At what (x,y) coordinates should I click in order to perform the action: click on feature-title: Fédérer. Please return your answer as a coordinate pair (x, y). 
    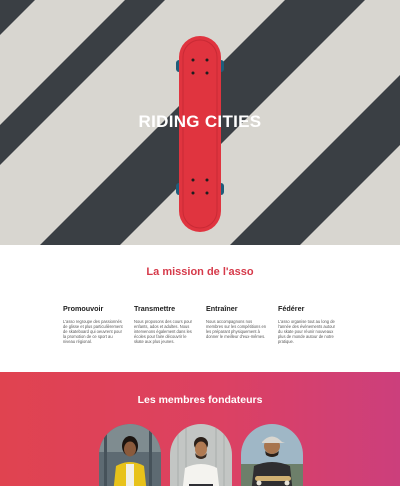
    Looking at the image, I should click on (291, 308).